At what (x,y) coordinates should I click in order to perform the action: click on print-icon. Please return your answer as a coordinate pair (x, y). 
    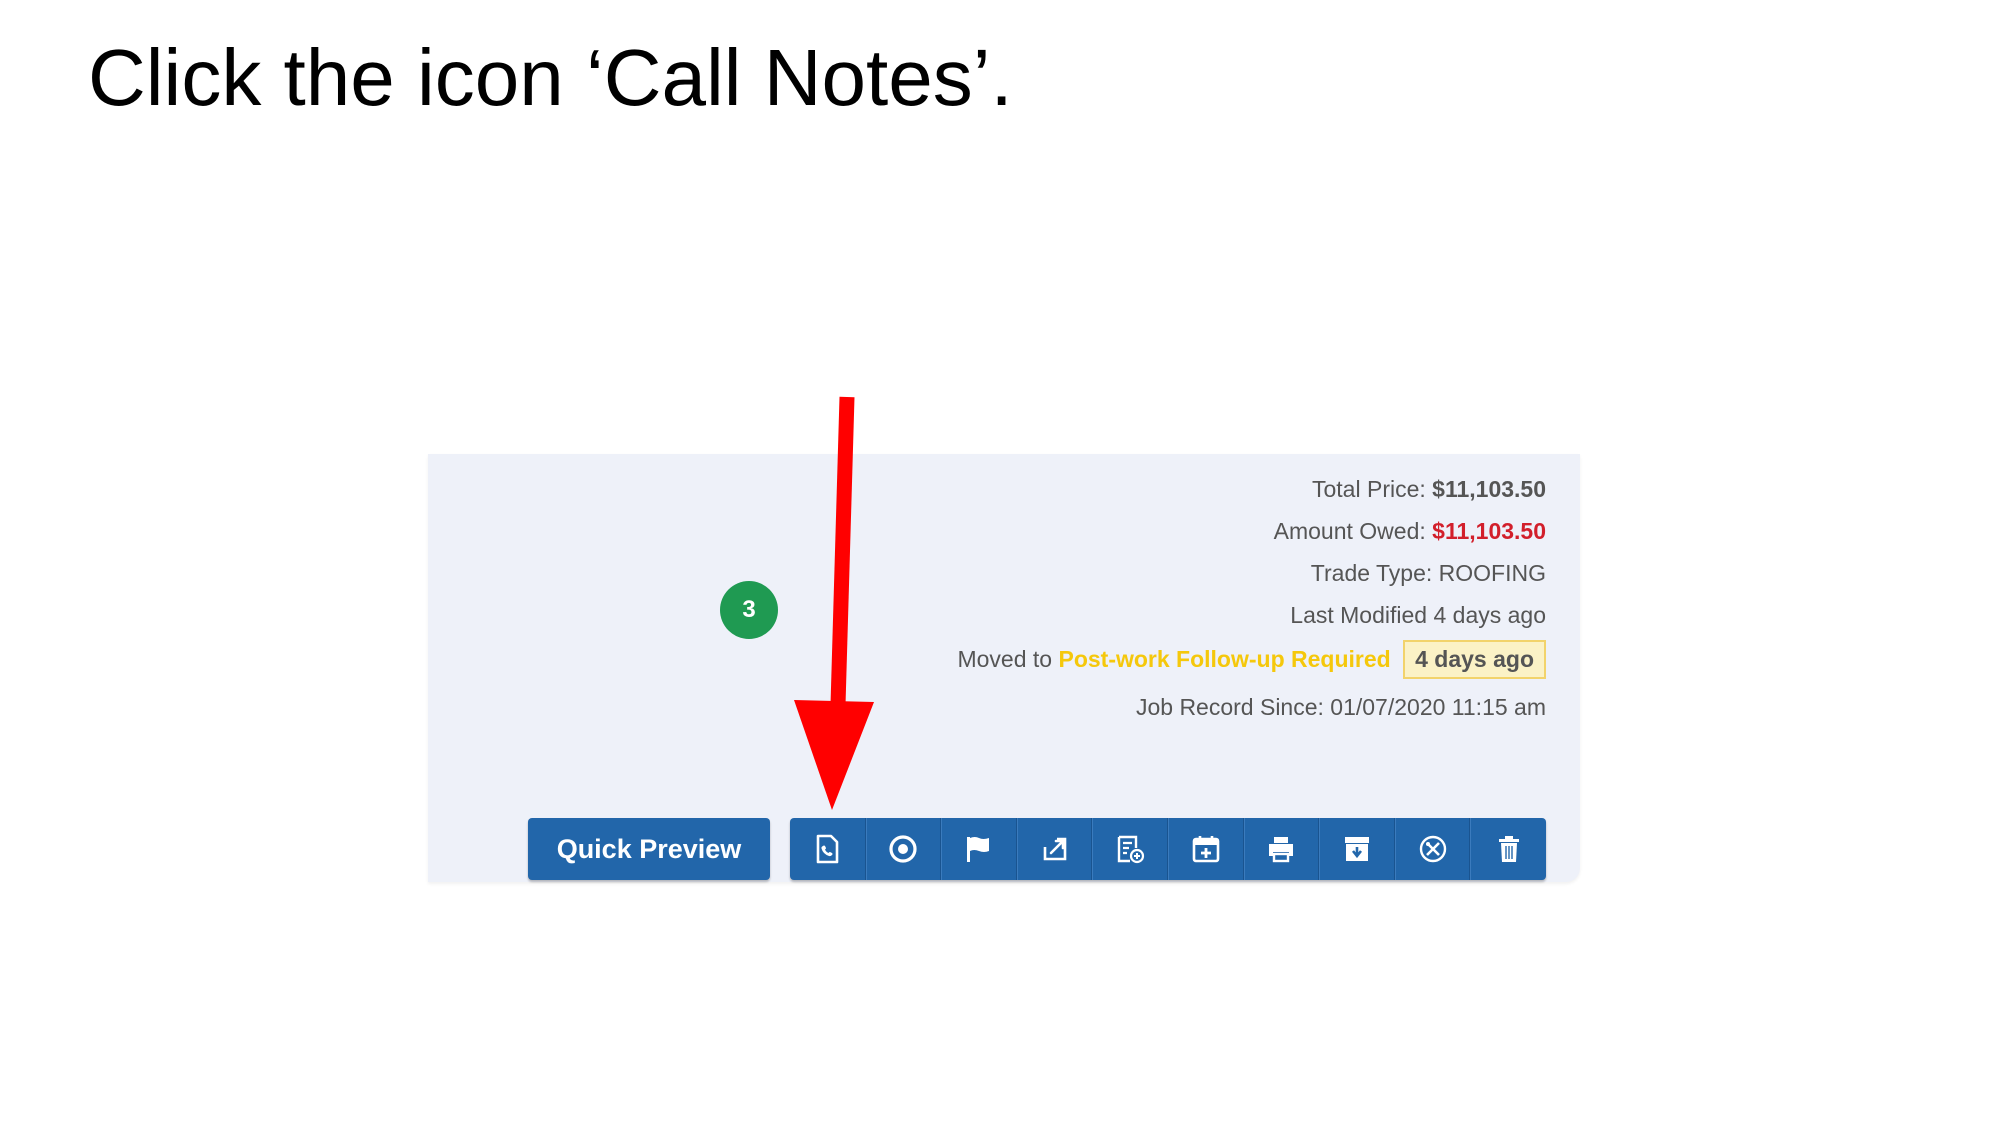
    Looking at the image, I should click on (1281, 850).